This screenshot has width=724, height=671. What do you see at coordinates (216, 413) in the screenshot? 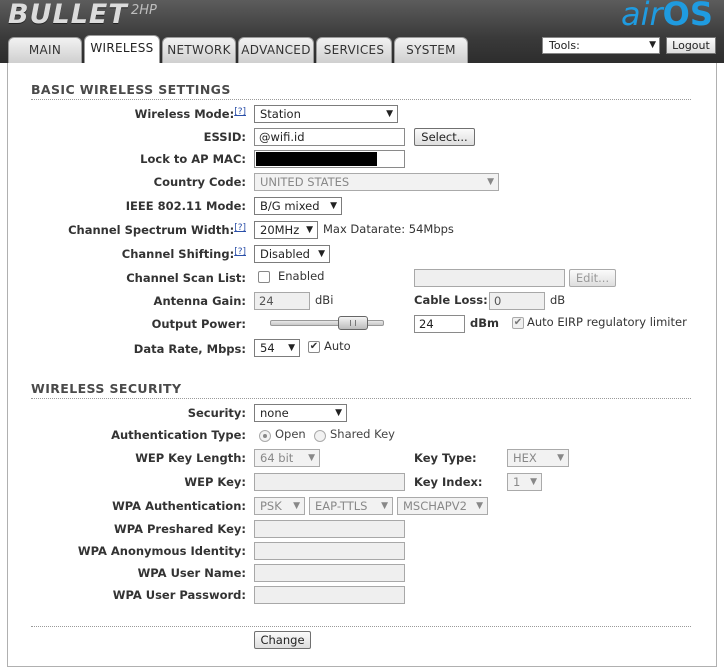
I see `security-label: Security:` at bounding box center [216, 413].